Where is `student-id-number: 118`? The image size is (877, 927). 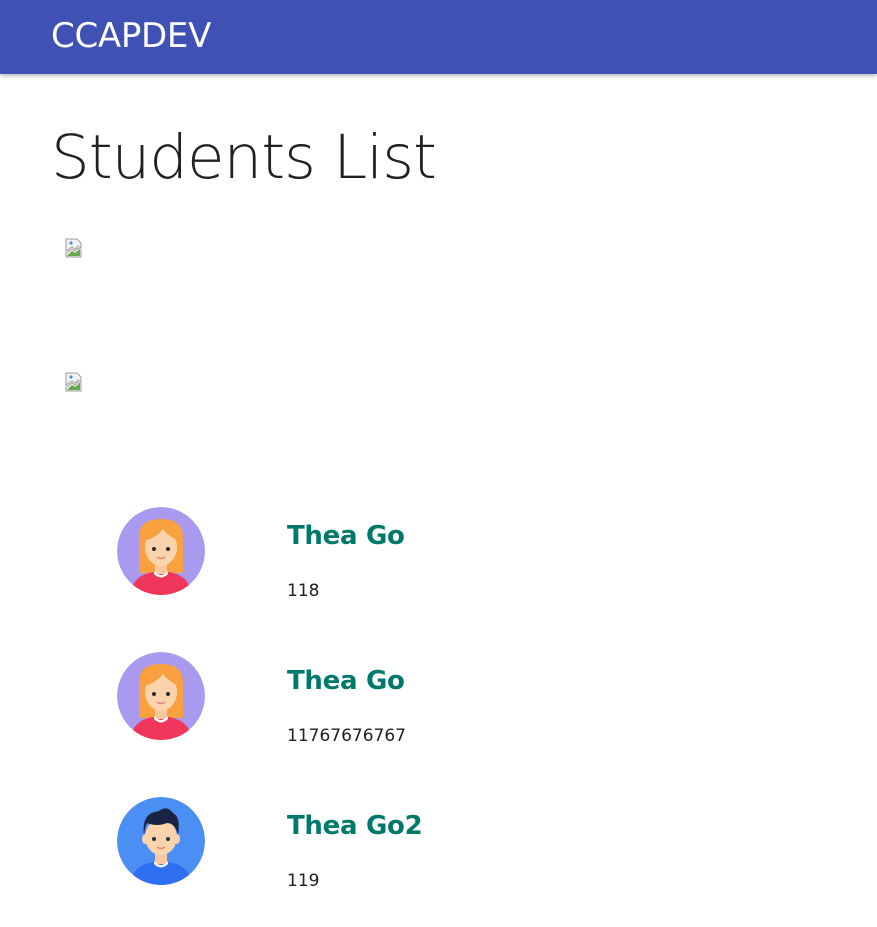
student-id-number: 118 is located at coordinates (303, 591).